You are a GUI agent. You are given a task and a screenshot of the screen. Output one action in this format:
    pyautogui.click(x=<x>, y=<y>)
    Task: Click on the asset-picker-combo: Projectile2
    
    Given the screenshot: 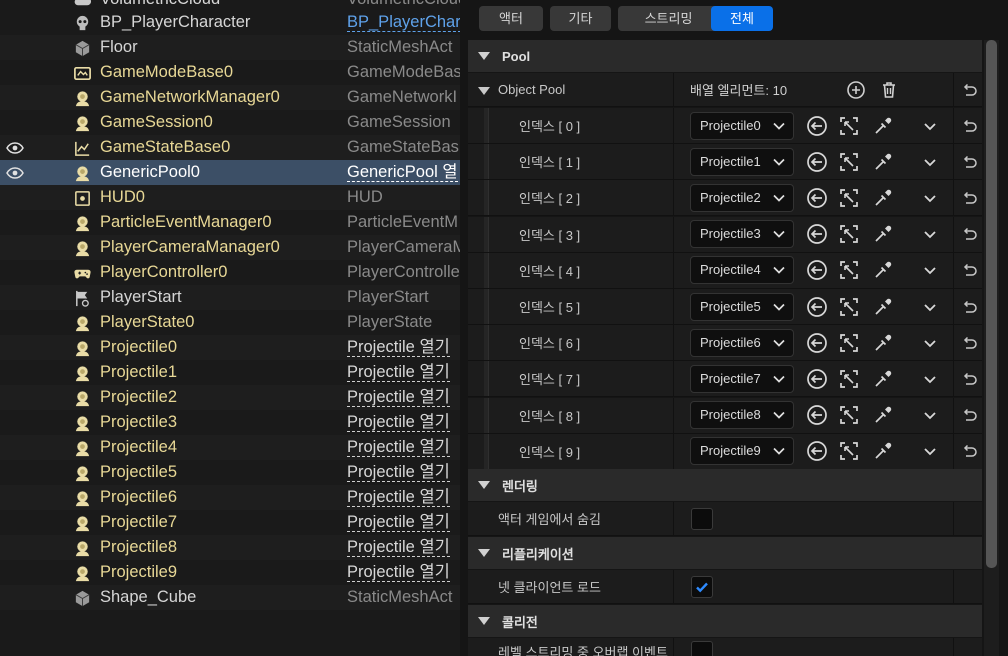 What is the action you would take?
    pyautogui.click(x=742, y=197)
    